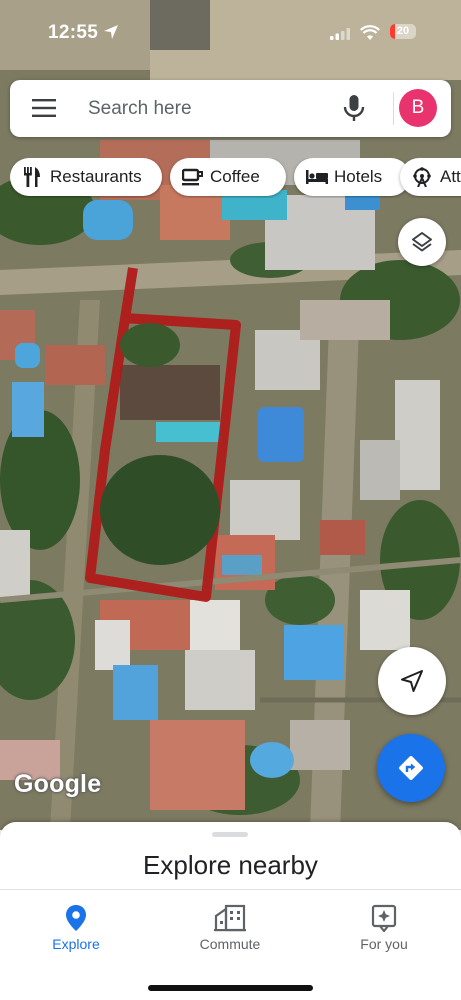 This screenshot has width=461, height=1000. I want to click on sheet-drag-handle, so click(230, 834).